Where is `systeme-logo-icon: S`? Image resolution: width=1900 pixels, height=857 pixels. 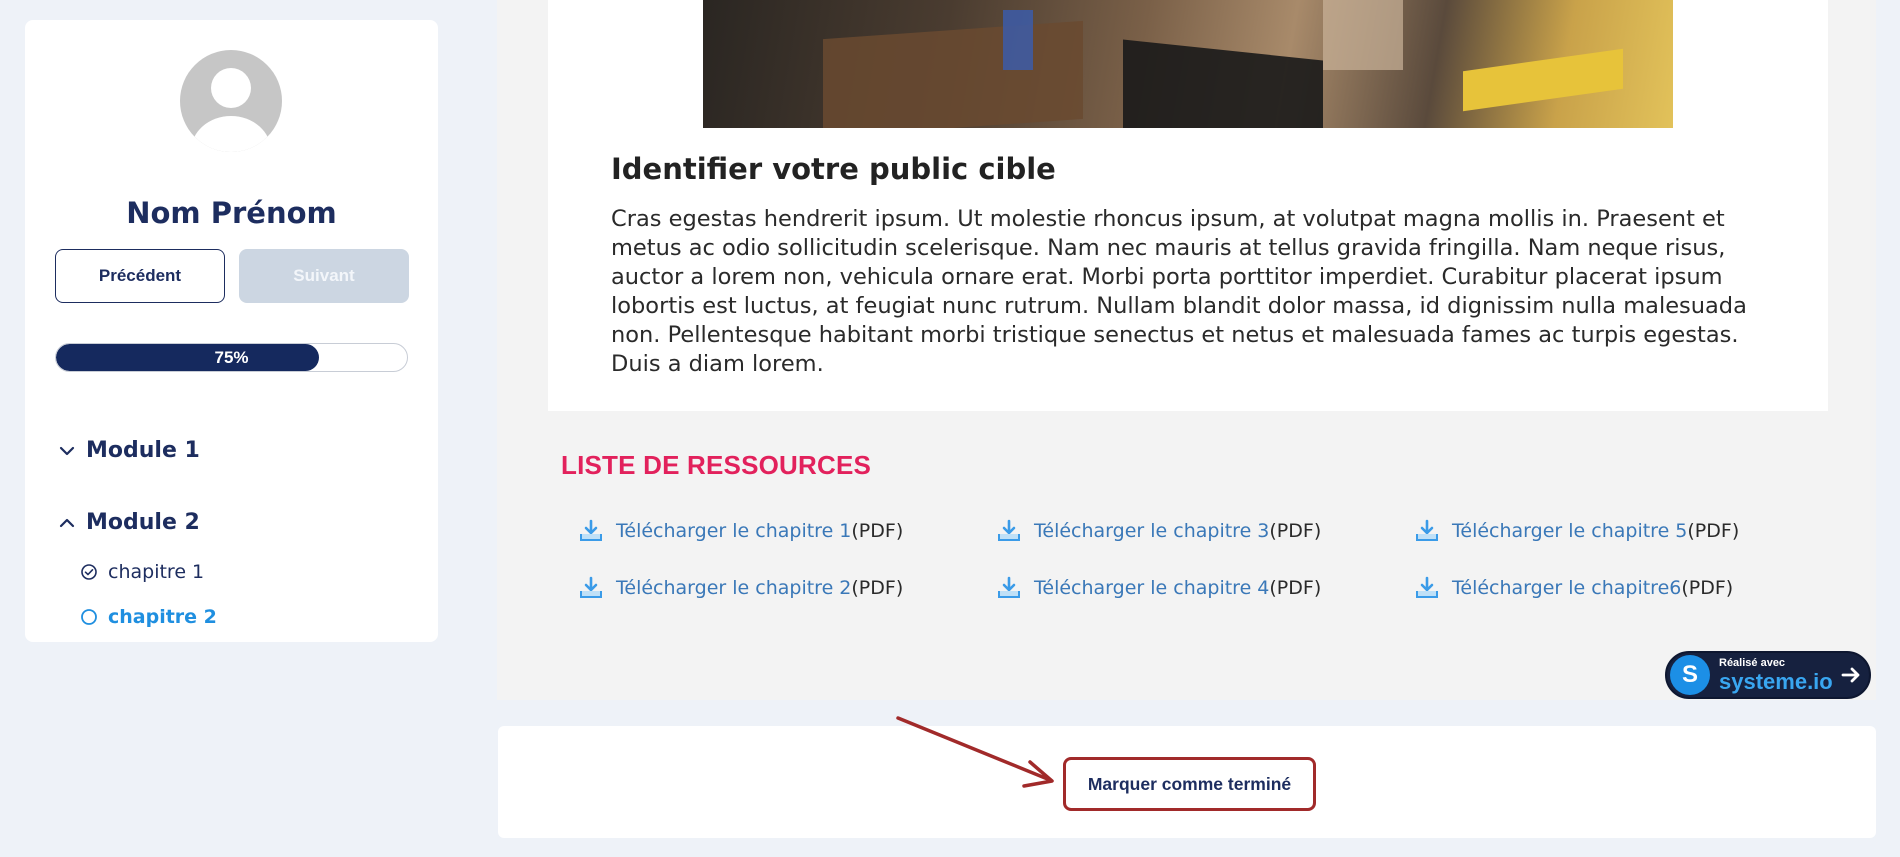 systeme-logo-icon: S is located at coordinates (1690, 675).